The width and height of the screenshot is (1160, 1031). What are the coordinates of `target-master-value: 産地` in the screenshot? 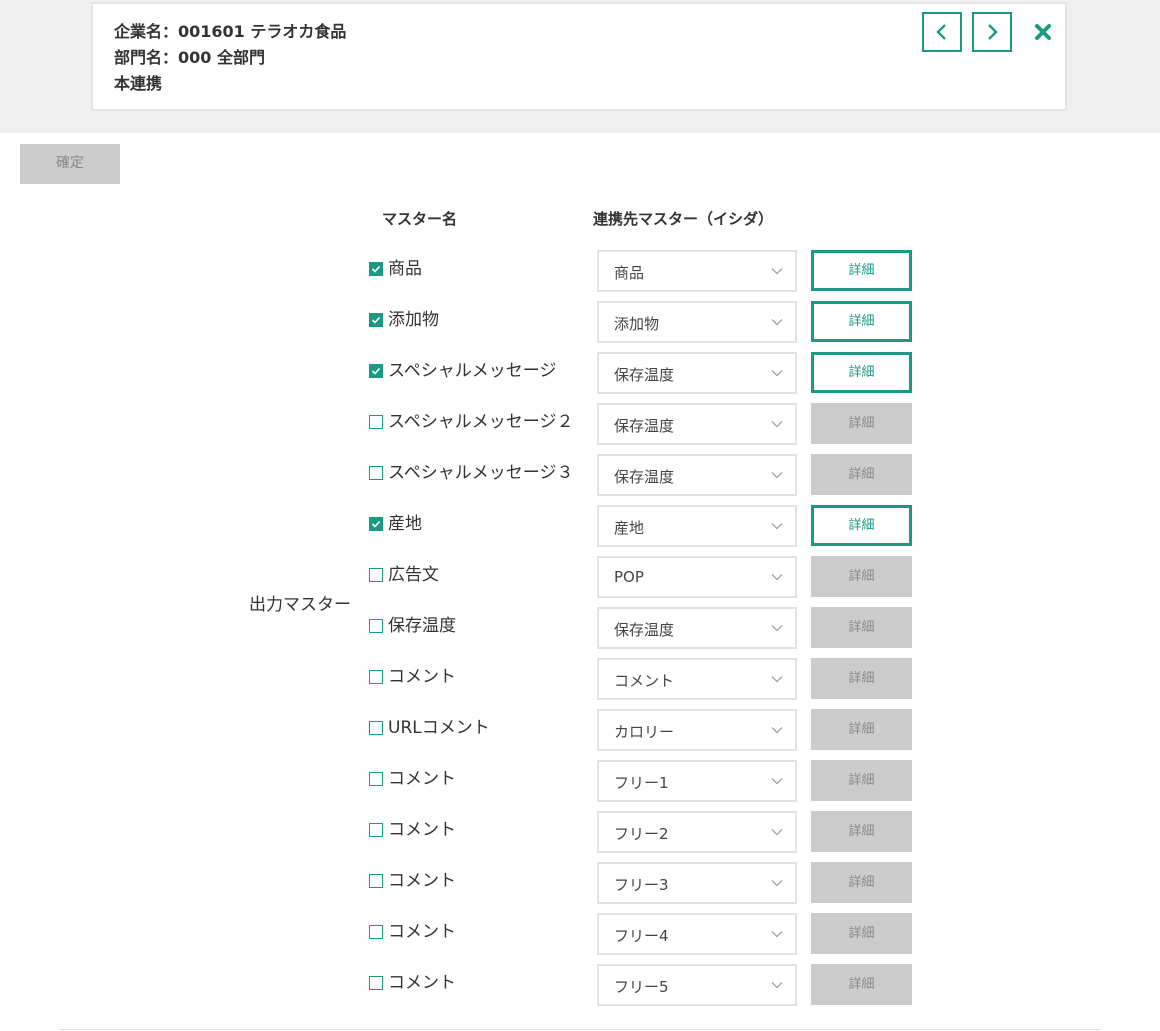 It's located at (629, 528).